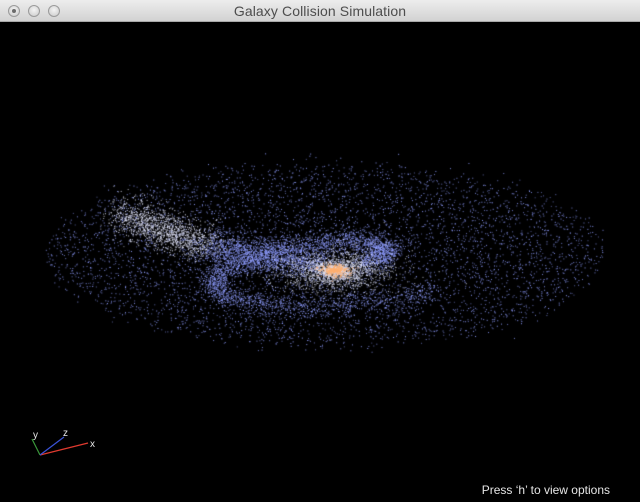 This screenshot has width=640, height=502. Describe the element at coordinates (36, 447) in the screenshot. I see `y-axis-line` at that location.